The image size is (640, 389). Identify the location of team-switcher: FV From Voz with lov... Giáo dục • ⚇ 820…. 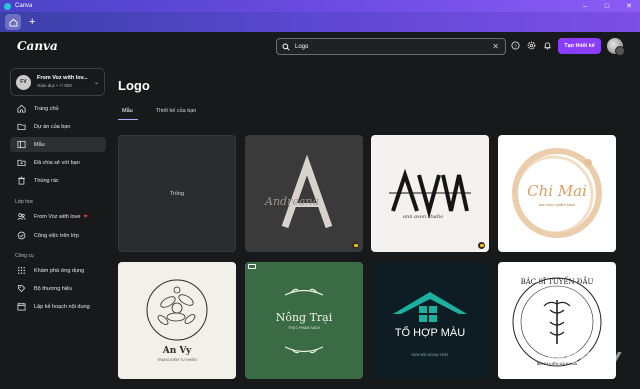
(57, 82).